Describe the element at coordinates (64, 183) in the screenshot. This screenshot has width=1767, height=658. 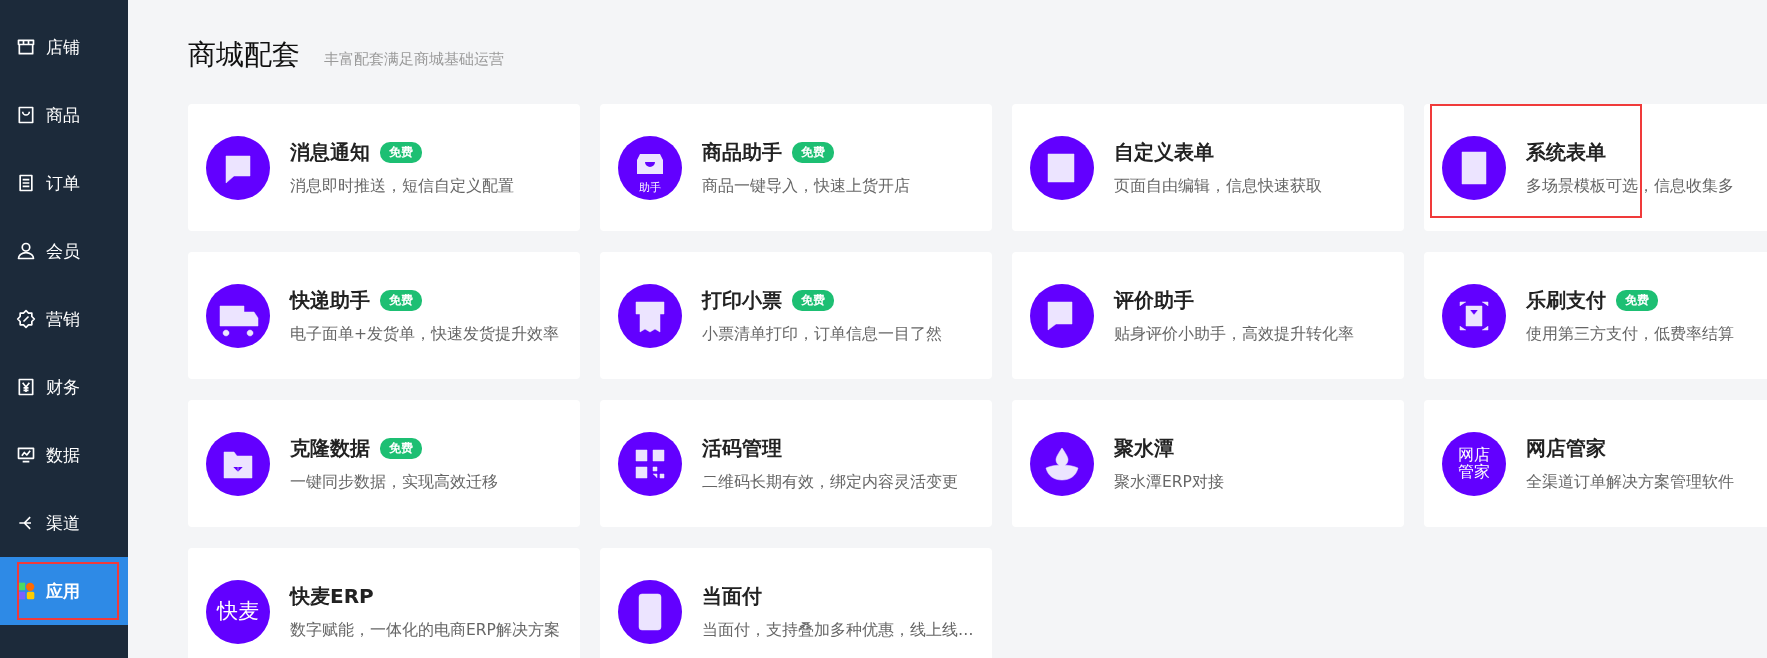
I see `sidebar-item: 订单` at that location.